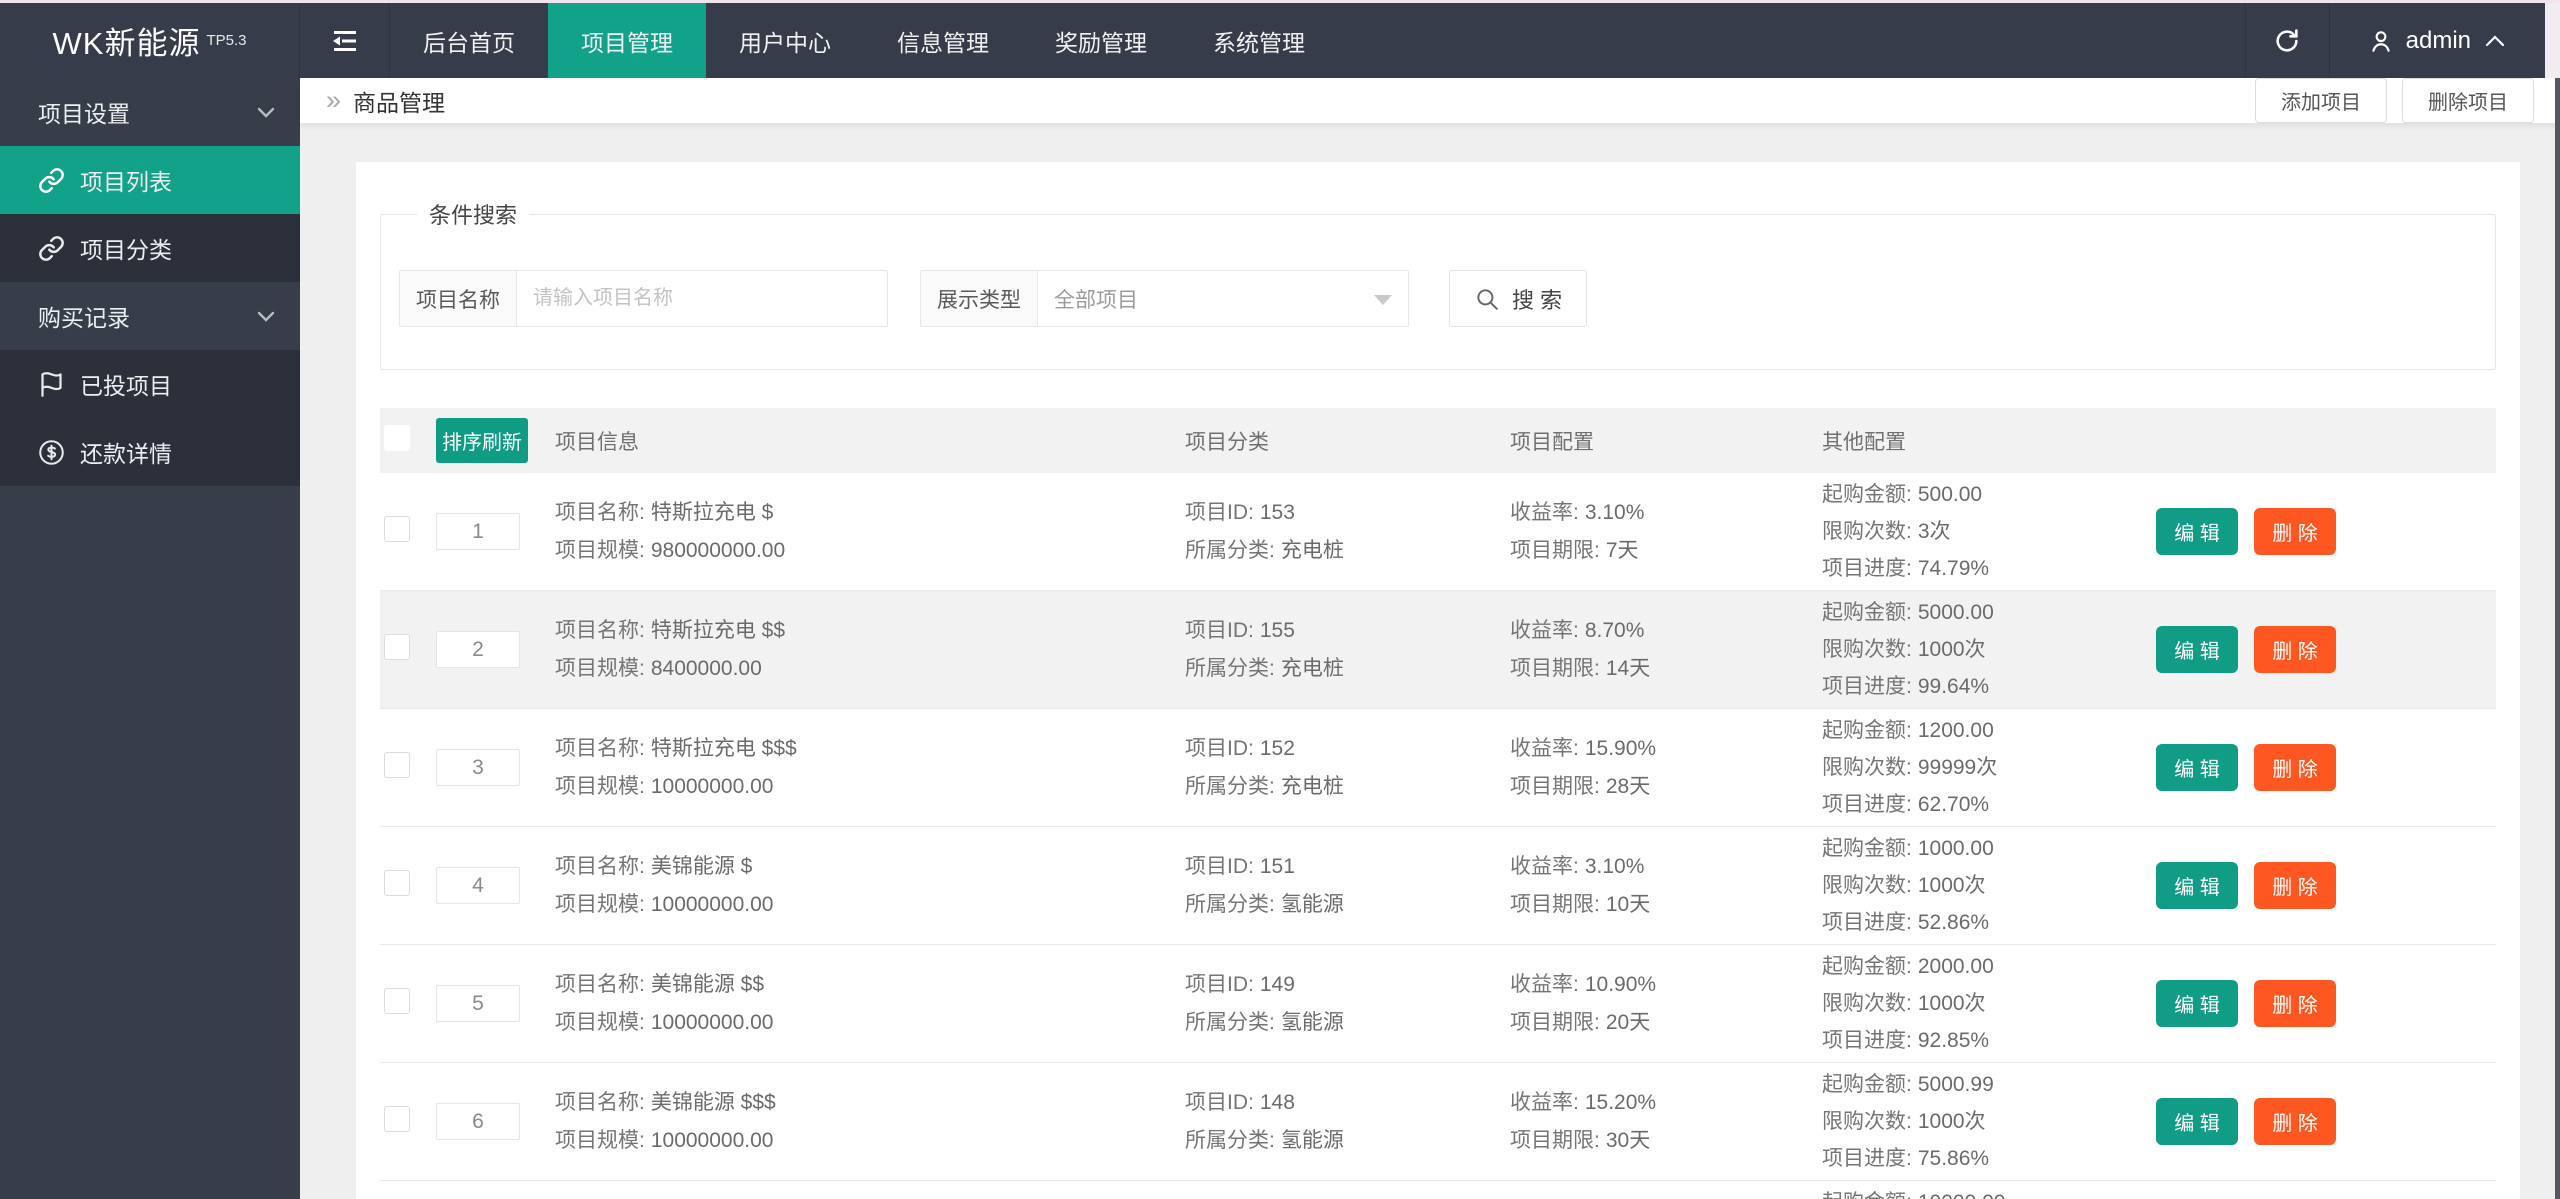 Image resolution: width=2560 pixels, height=1199 pixels. I want to click on nav-item-home: 后台首页, so click(469, 40).